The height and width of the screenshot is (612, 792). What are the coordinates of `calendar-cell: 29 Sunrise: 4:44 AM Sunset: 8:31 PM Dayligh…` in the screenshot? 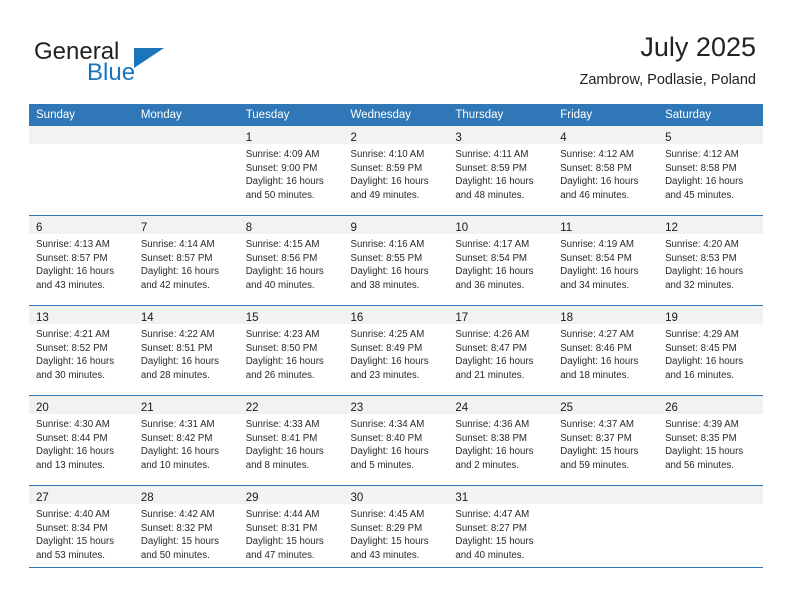 It's located at (291, 530).